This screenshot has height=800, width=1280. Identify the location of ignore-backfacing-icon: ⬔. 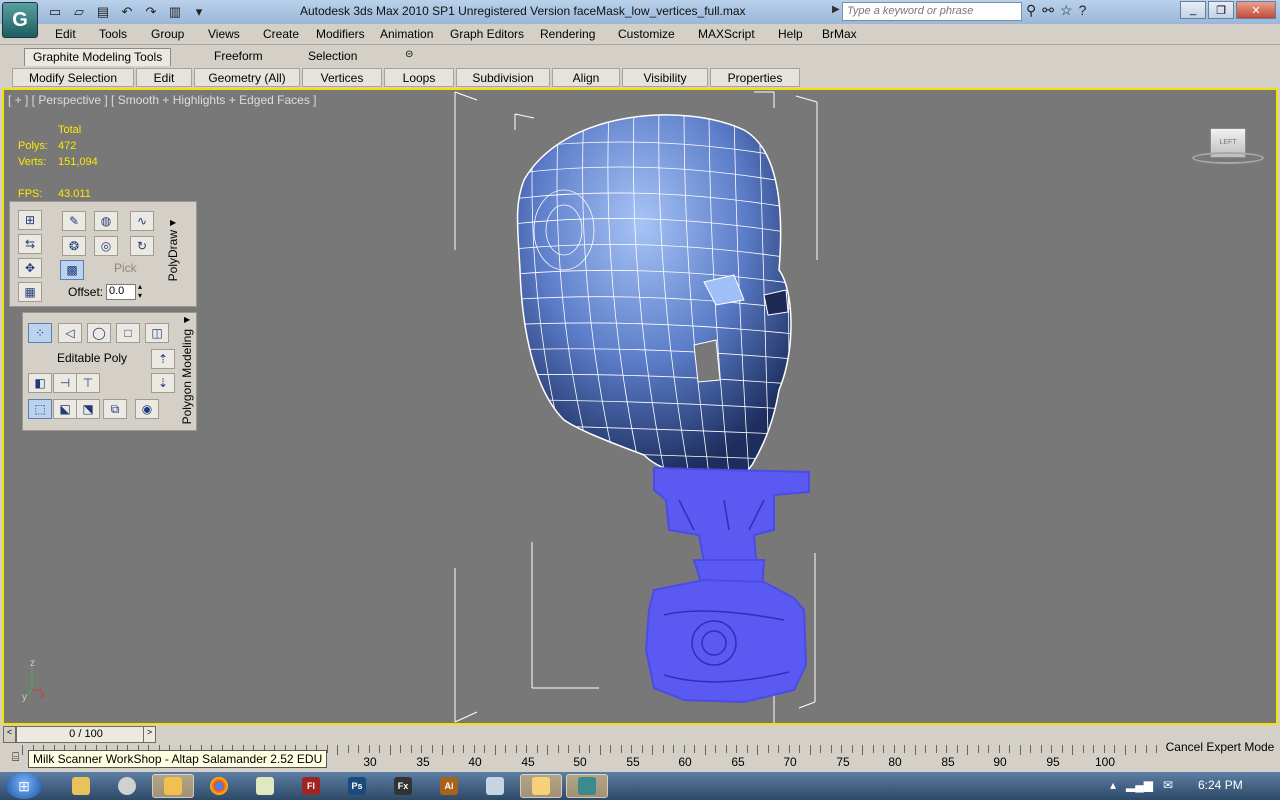
(88, 409).